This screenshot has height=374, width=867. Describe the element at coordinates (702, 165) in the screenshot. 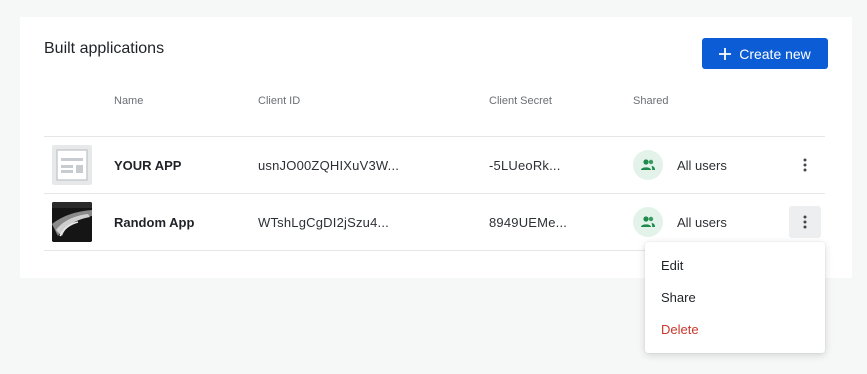

I see `shared-label: All users` at that location.